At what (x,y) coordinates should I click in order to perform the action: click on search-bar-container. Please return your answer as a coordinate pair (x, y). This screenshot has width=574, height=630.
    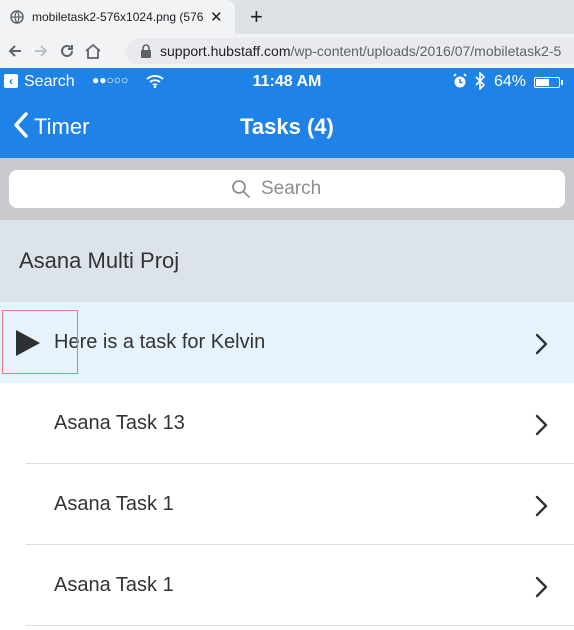
    Looking at the image, I should click on (287, 189).